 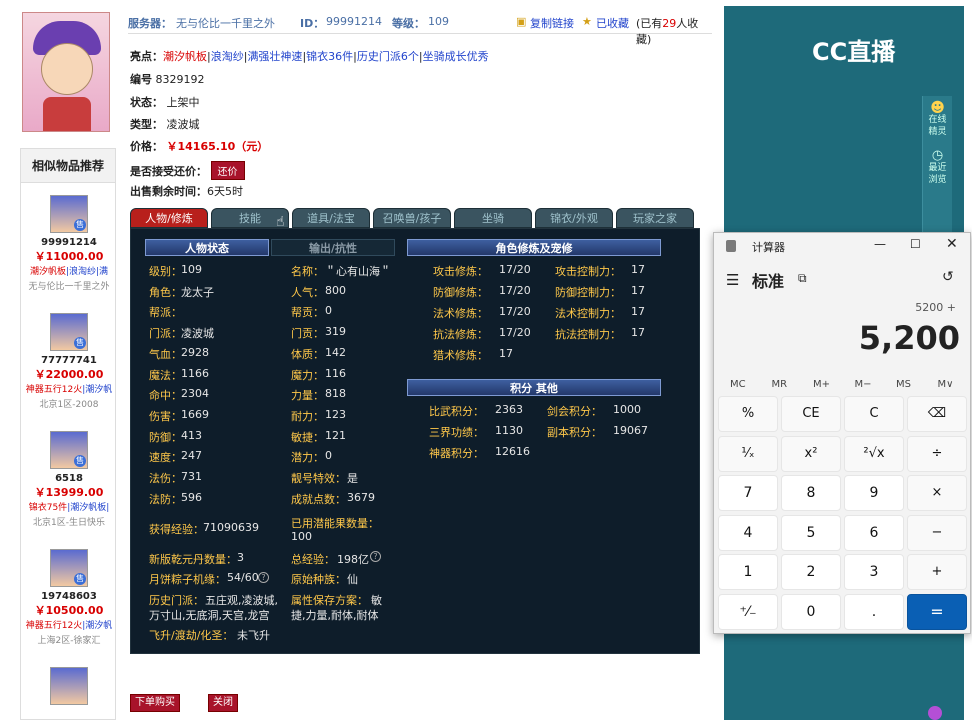 I want to click on calc-key-button: CE, so click(x=811, y=414).